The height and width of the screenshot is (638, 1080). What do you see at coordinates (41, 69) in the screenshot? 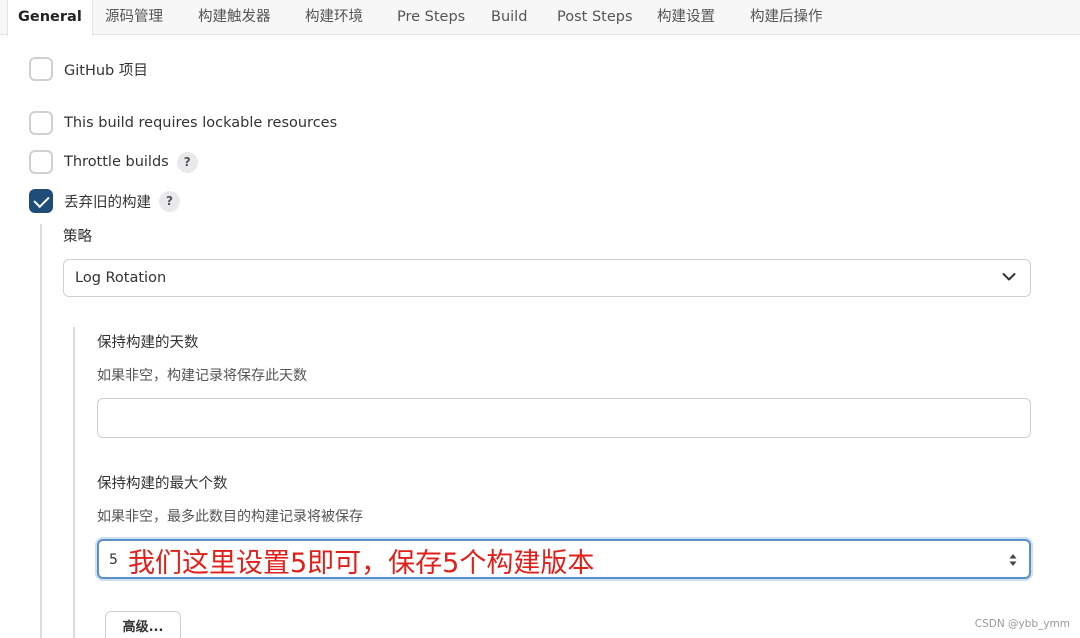
I see `github-project-checkbox` at bounding box center [41, 69].